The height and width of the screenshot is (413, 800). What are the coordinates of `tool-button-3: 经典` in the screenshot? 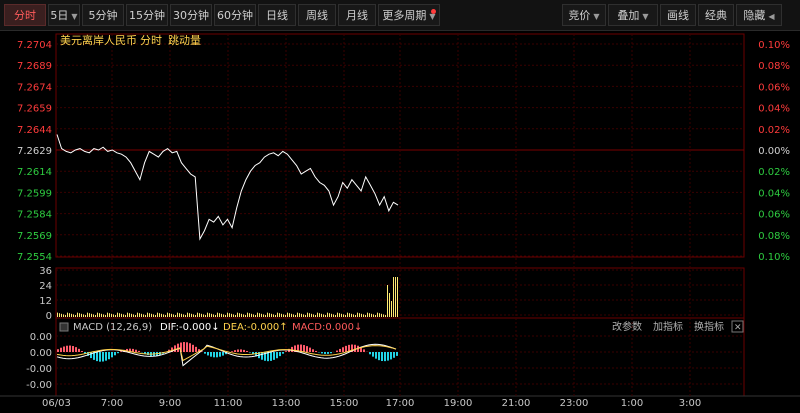 It's located at (716, 15).